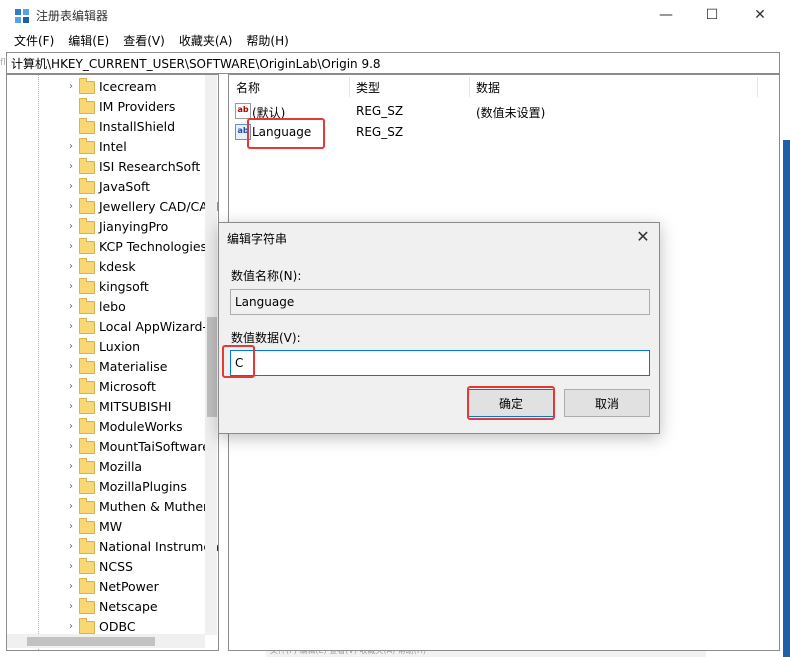 The width and height of the screenshot is (790, 657). I want to click on value-type: REG_SZ, so click(380, 132).